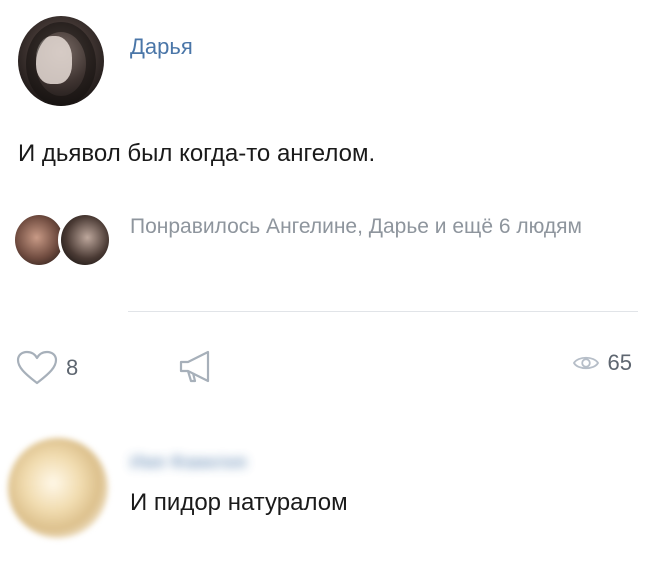  I want to click on liker-avatars, so click(62, 242).